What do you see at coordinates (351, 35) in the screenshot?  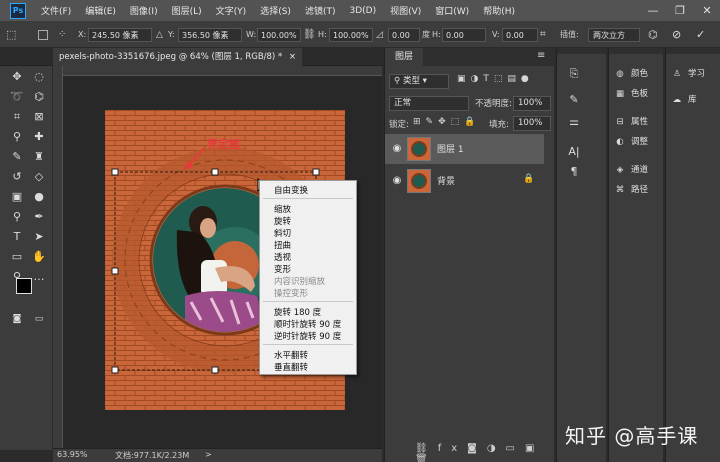 I see `height-field: 100.00%` at bounding box center [351, 35].